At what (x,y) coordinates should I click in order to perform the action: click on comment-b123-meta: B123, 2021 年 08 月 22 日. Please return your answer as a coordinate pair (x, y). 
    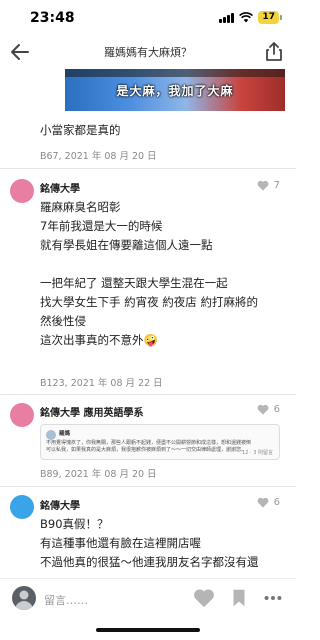
    Looking at the image, I should click on (101, 383).